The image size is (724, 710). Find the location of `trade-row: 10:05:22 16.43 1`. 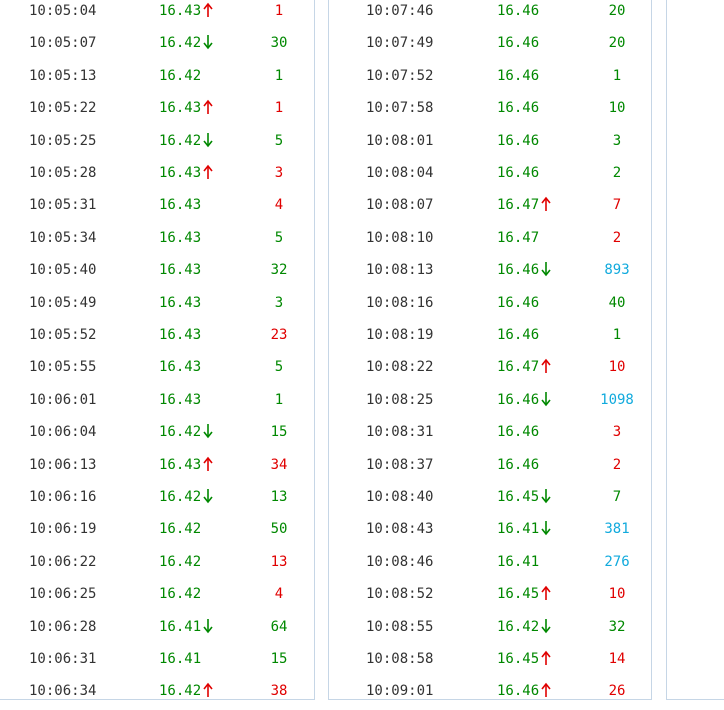

trade-row: 10:05:22 16.43 1 is located at coordinates (157, 108).